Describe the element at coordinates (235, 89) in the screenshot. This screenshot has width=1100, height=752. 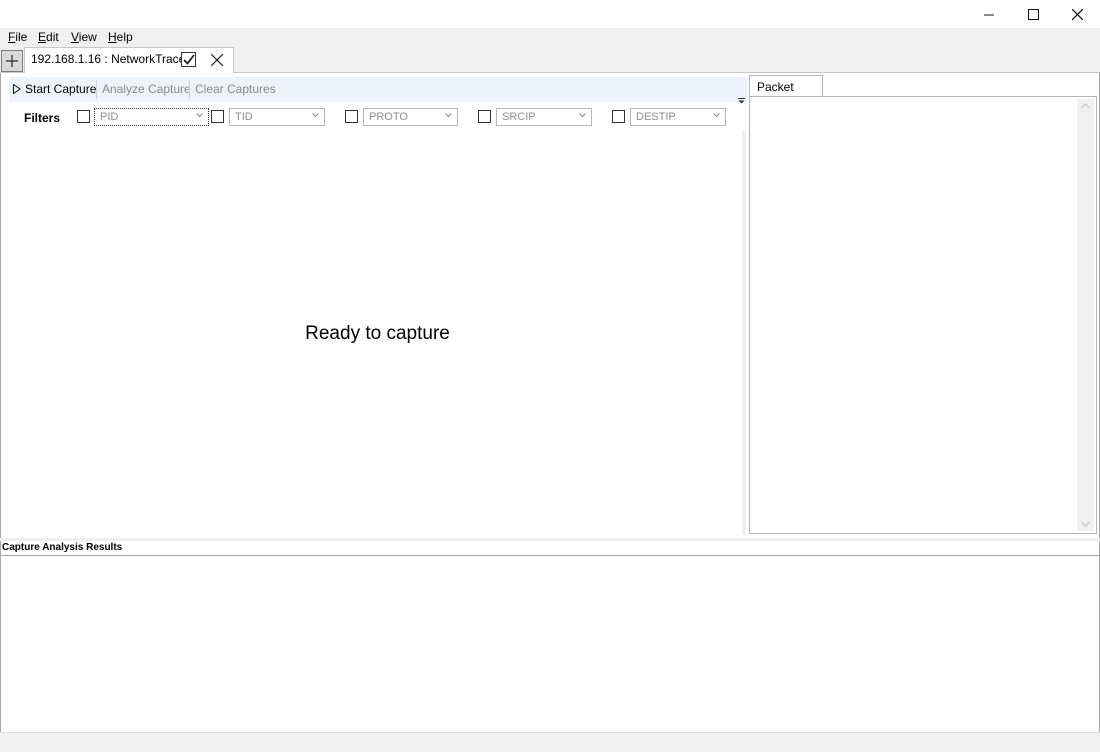
I see `clear-captures-button: Clear Captures` at that location.